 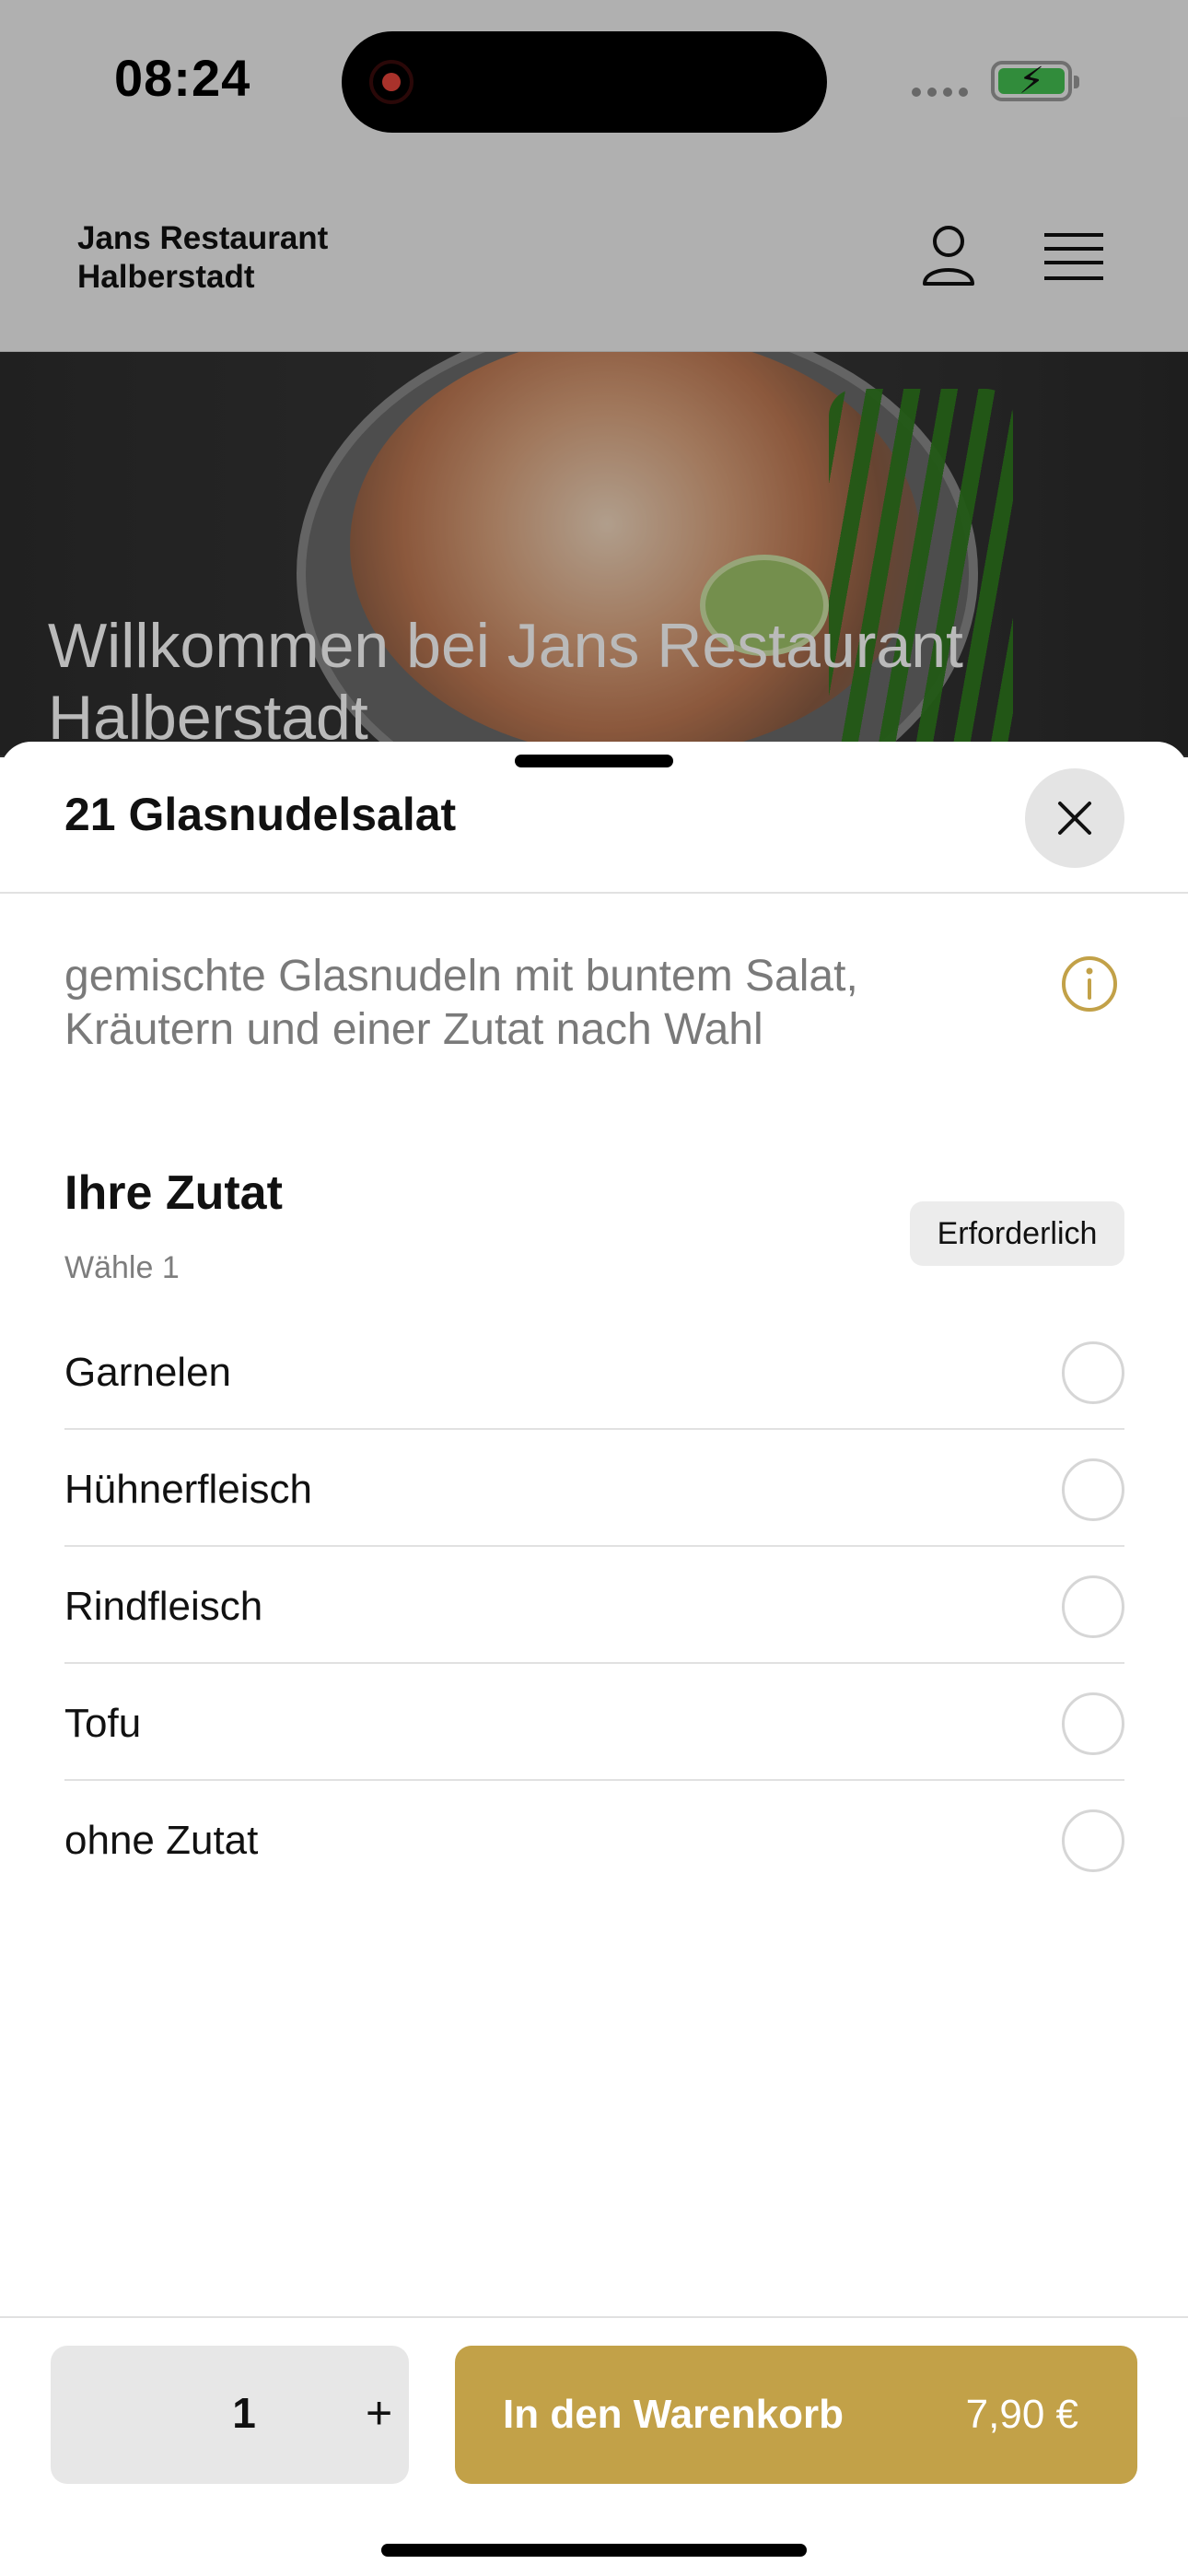 What do you see at coordinates (594, 1722) in the screenshot?
I see `option-item: Tofu` at bounding box center [594, 1722].